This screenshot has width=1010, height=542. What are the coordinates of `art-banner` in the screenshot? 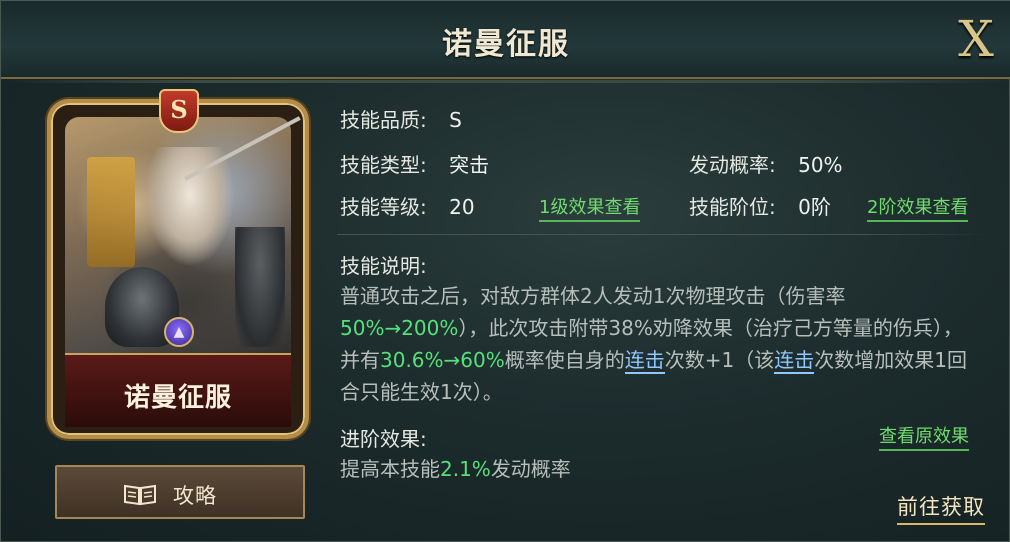 It's located at (111, 212).